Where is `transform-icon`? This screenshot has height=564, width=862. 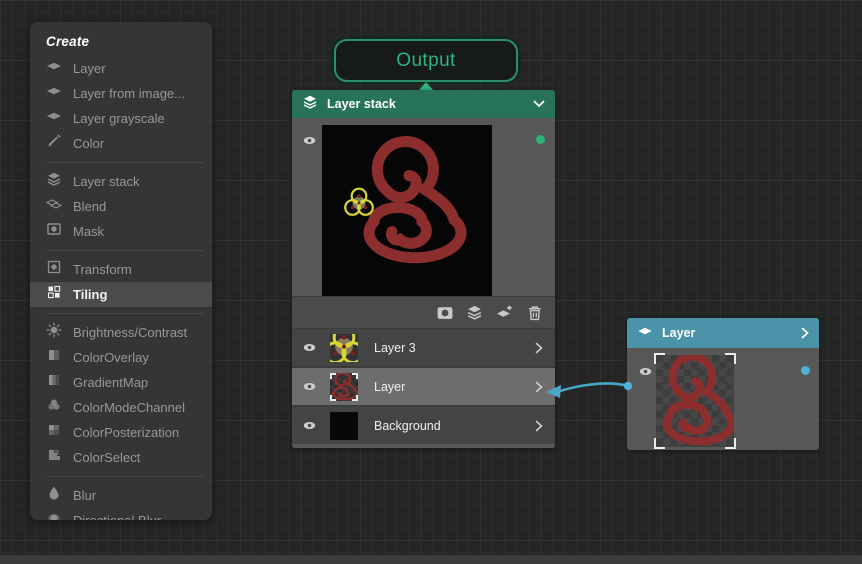 transform-icon is located at coordinates (54, 269).